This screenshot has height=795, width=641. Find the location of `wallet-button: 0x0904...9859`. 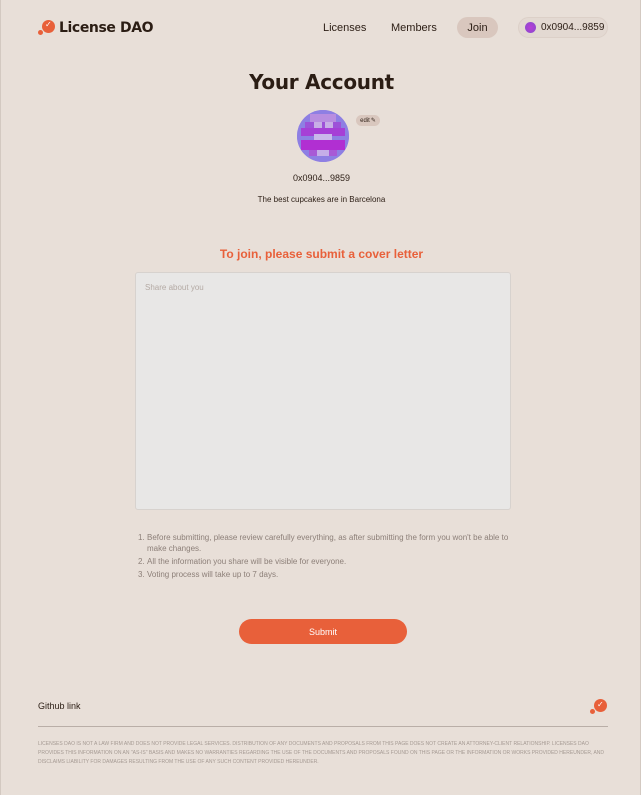

wallet-button: 0x0904...9859 is located at coordinates (563, 27).